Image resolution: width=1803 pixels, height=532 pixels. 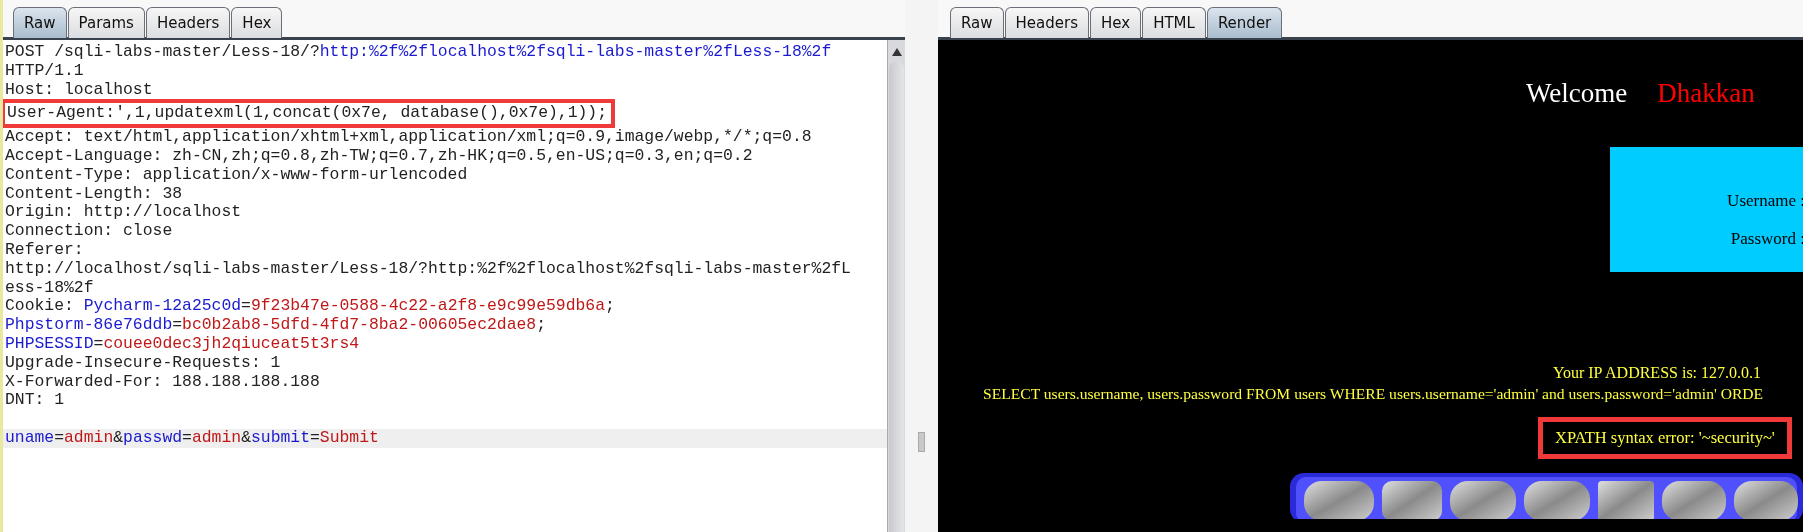 I want to click on username-label: Username :, so click(x=1765, y=201).